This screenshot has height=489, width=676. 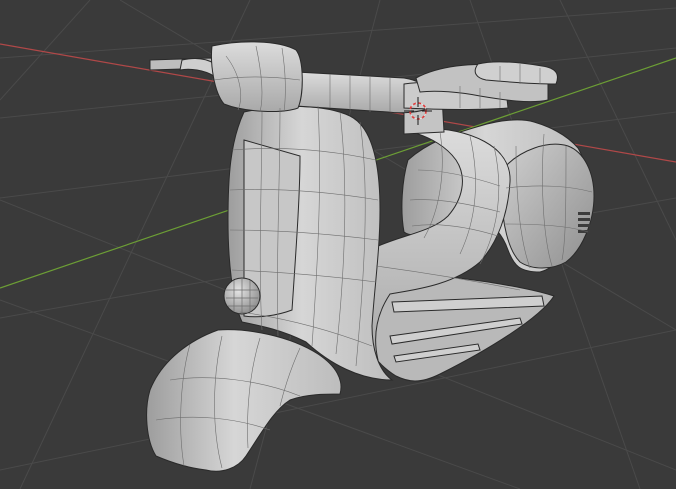 What do you see at coordinates (353, 77) in the screenshot?
I see `handlebar` at bounding box center [353, 77].